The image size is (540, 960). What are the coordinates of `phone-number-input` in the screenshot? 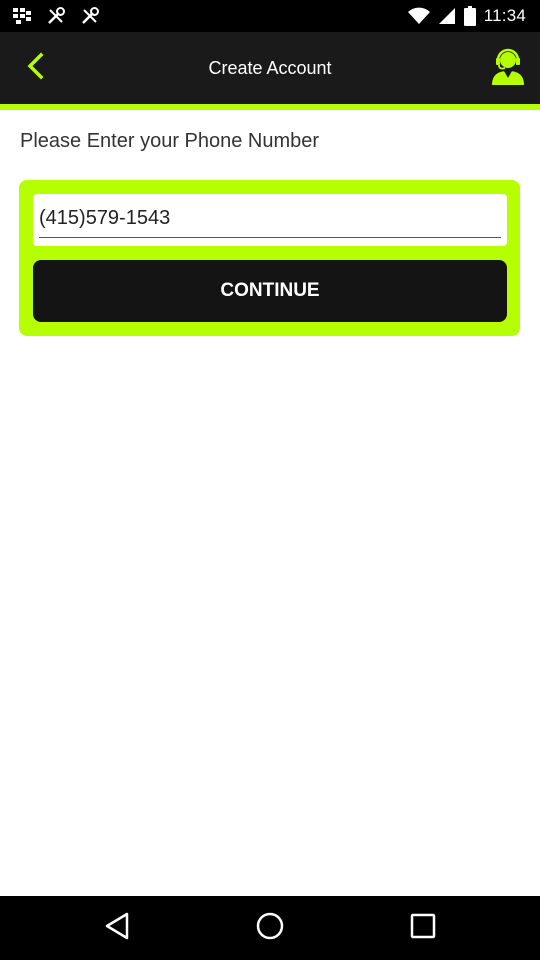 It's located at (270, 220).